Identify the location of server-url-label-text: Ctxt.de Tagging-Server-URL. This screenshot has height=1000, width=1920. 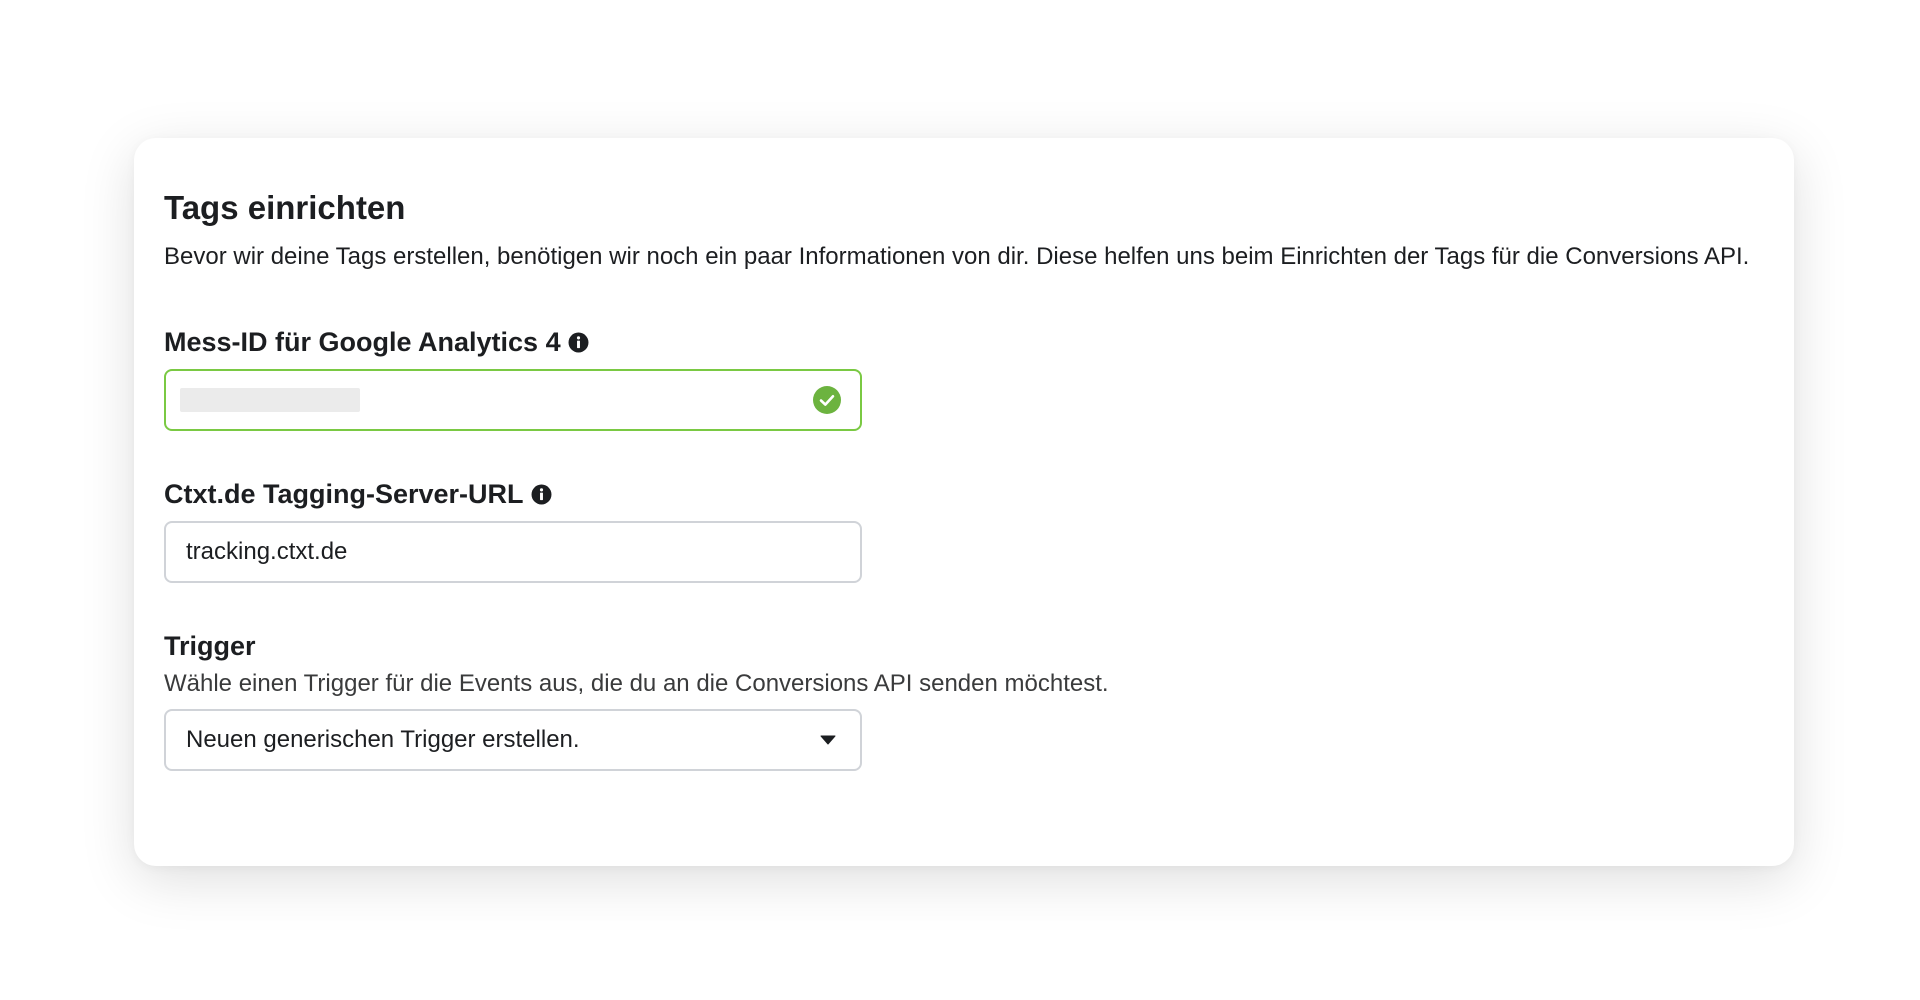
(344, 494).